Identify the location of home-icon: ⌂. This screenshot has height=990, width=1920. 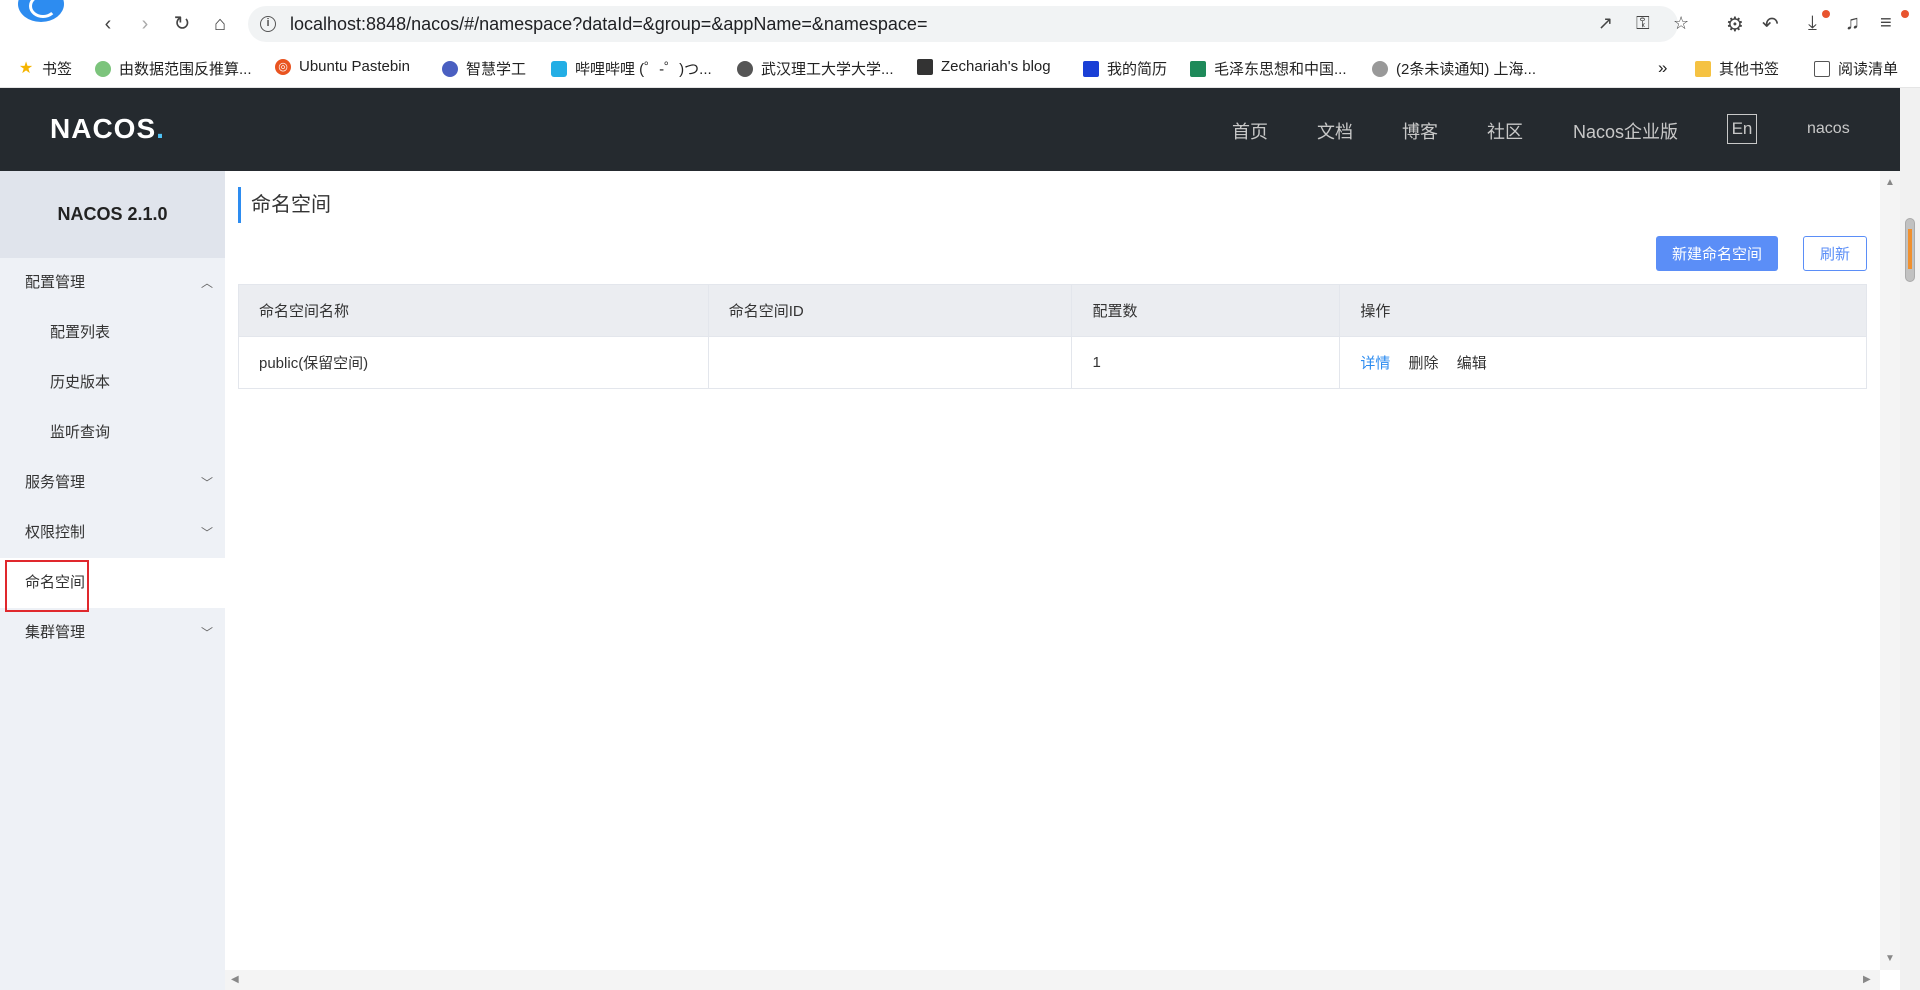
(220, 24).